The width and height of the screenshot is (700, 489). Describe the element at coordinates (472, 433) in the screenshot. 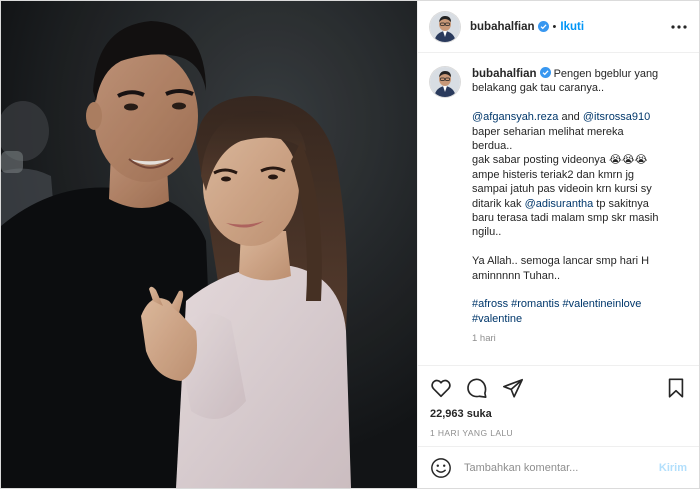

I see `post-date: 1 HARI YANG LALU` at that location.